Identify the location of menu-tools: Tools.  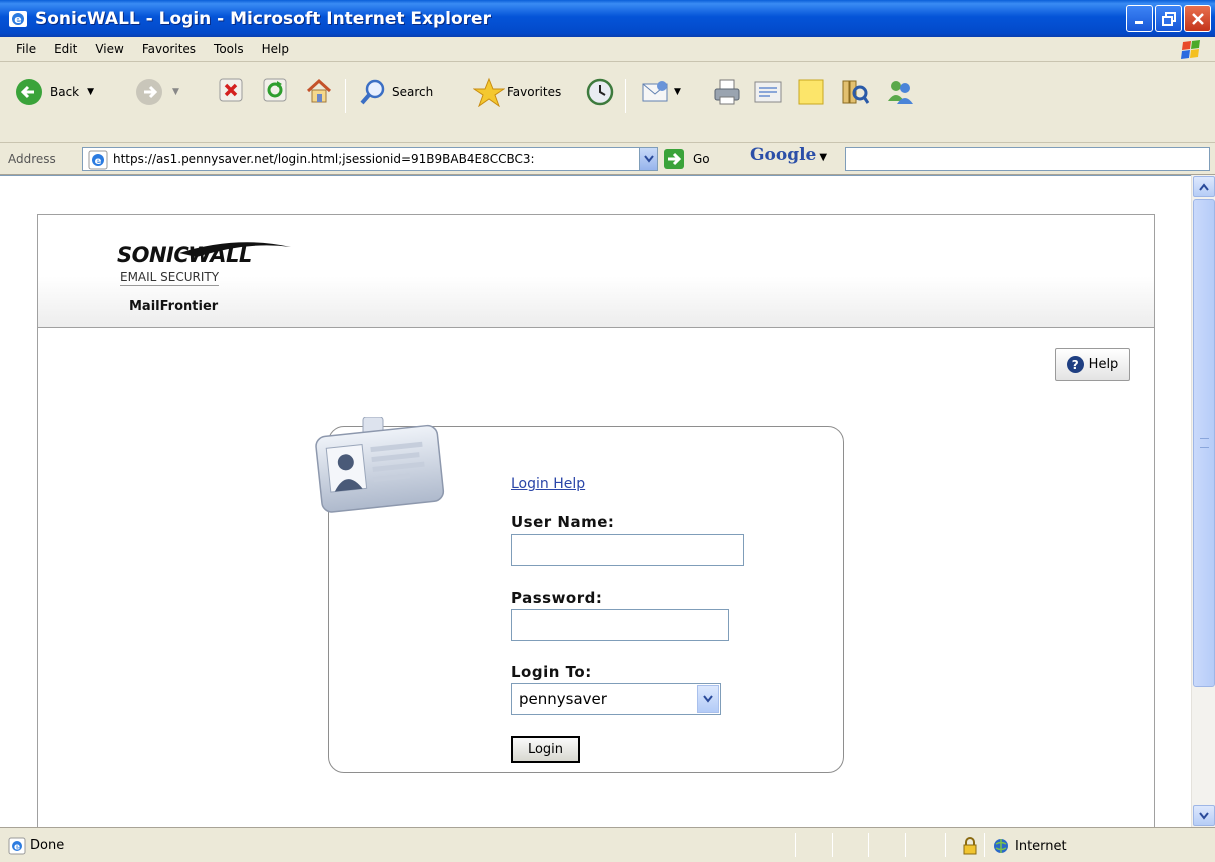
(229, 49).